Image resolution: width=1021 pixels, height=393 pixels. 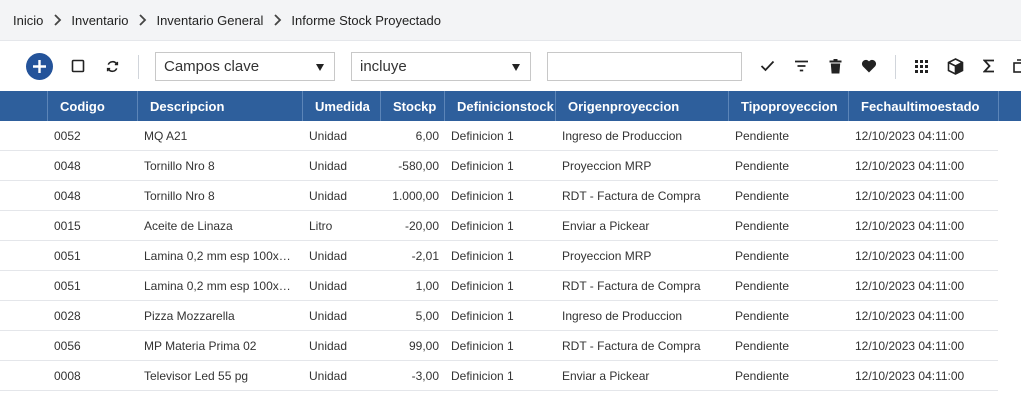 I want to click on plus-icon, so click(x=39, y=66).